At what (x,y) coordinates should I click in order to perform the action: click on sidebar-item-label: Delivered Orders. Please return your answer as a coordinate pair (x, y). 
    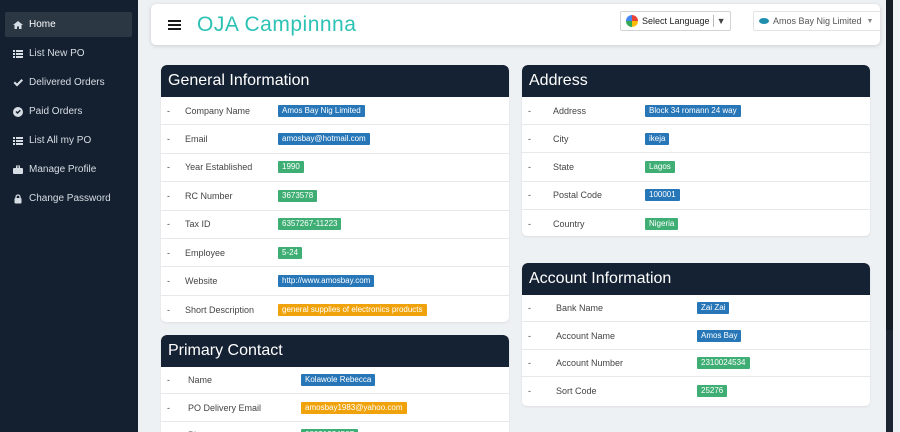
    Looking at the image, I should click on (67, 82).